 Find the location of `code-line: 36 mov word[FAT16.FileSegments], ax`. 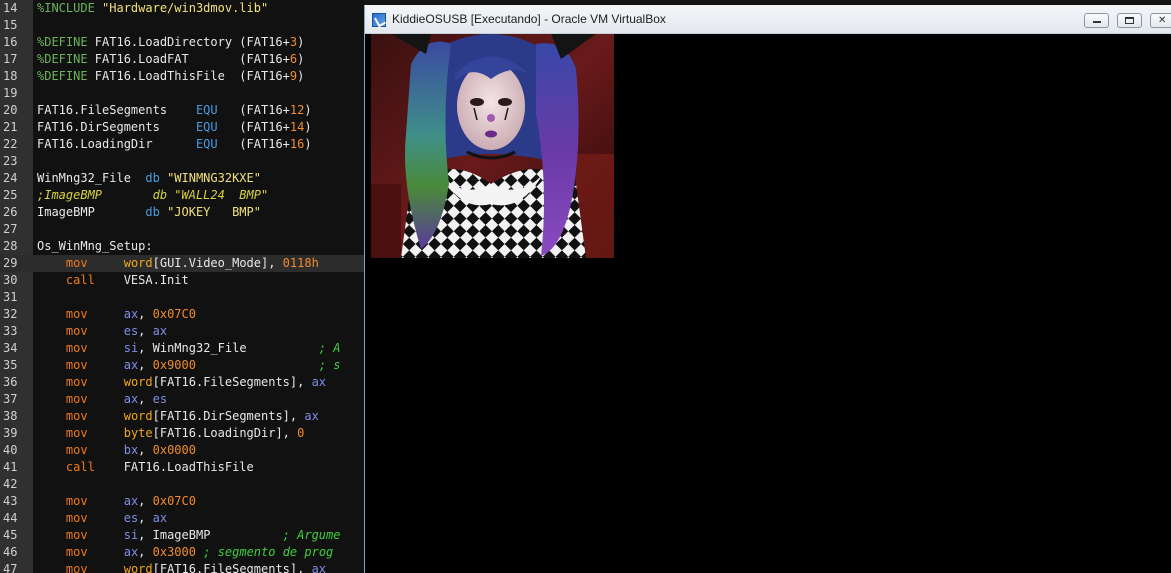

code-line: 36 mov word[FAT16.FileSegments], ax is located at coordinates (182, 382).